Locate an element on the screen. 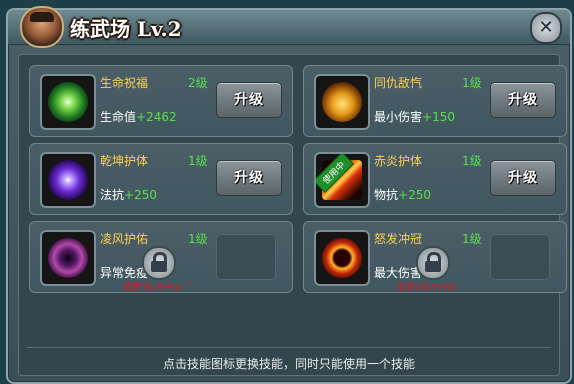 The height and width of the screenshot is (384, 574). skill-card-chiyan-huti: 使用中 赤炎护体 1级 物抗+250 升级 is located at coordinates (435, 179).